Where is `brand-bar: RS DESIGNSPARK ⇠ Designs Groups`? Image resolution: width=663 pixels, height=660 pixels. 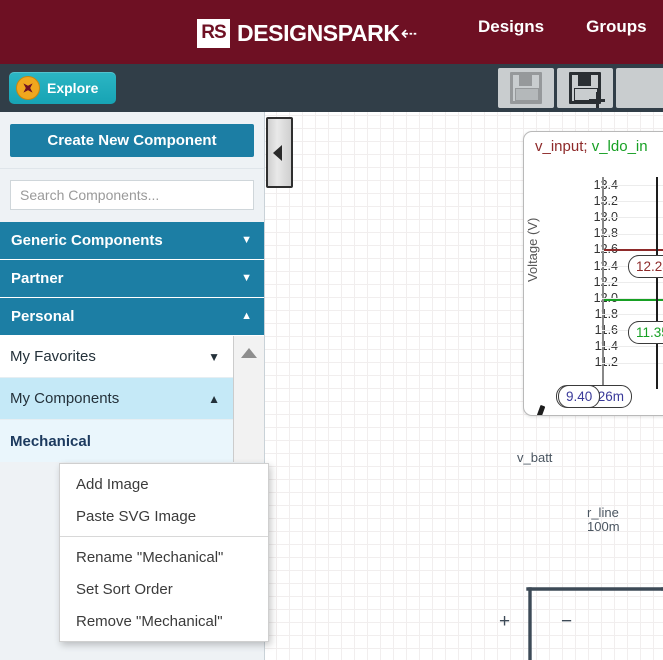
brand-bar: RS DESIGNSPARK ⇠ Designs Groups is located at coordinates (331, 32).